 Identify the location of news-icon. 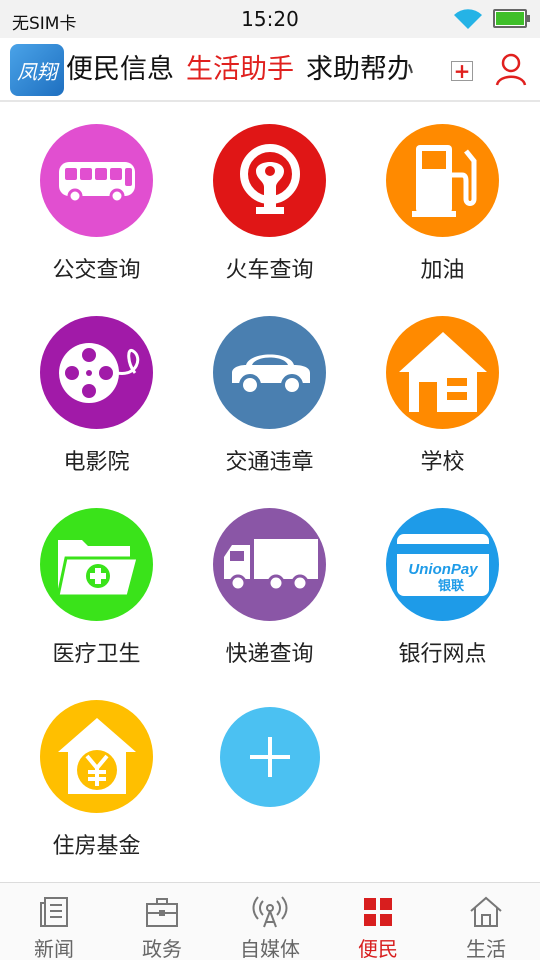
(54, 913).